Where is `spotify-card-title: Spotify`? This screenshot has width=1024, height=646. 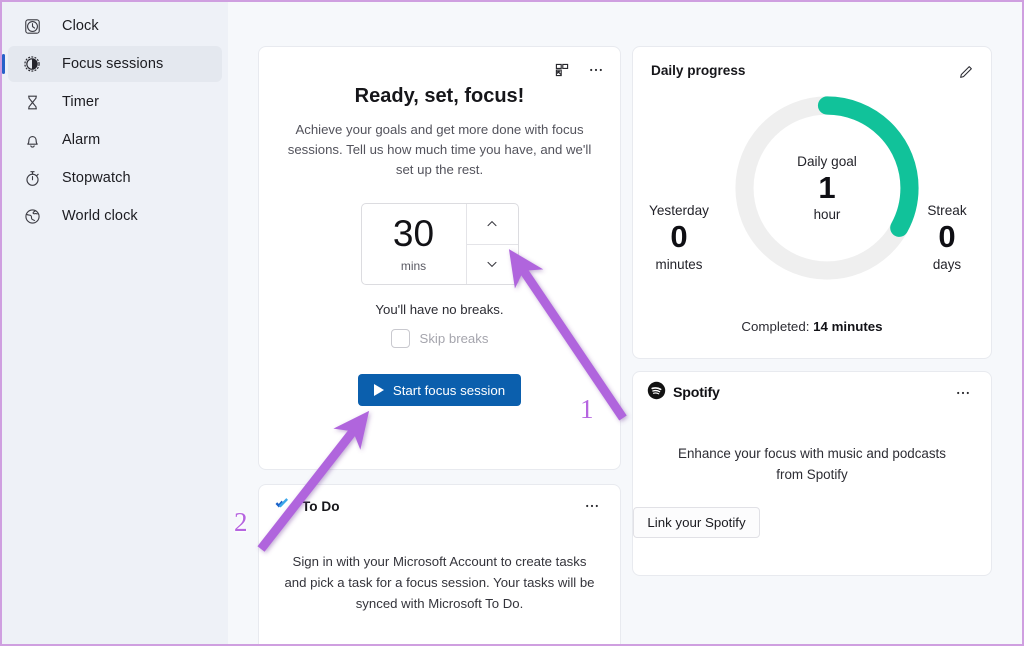 spotify-card-title: Spotify is located at coordinates (696, 393).